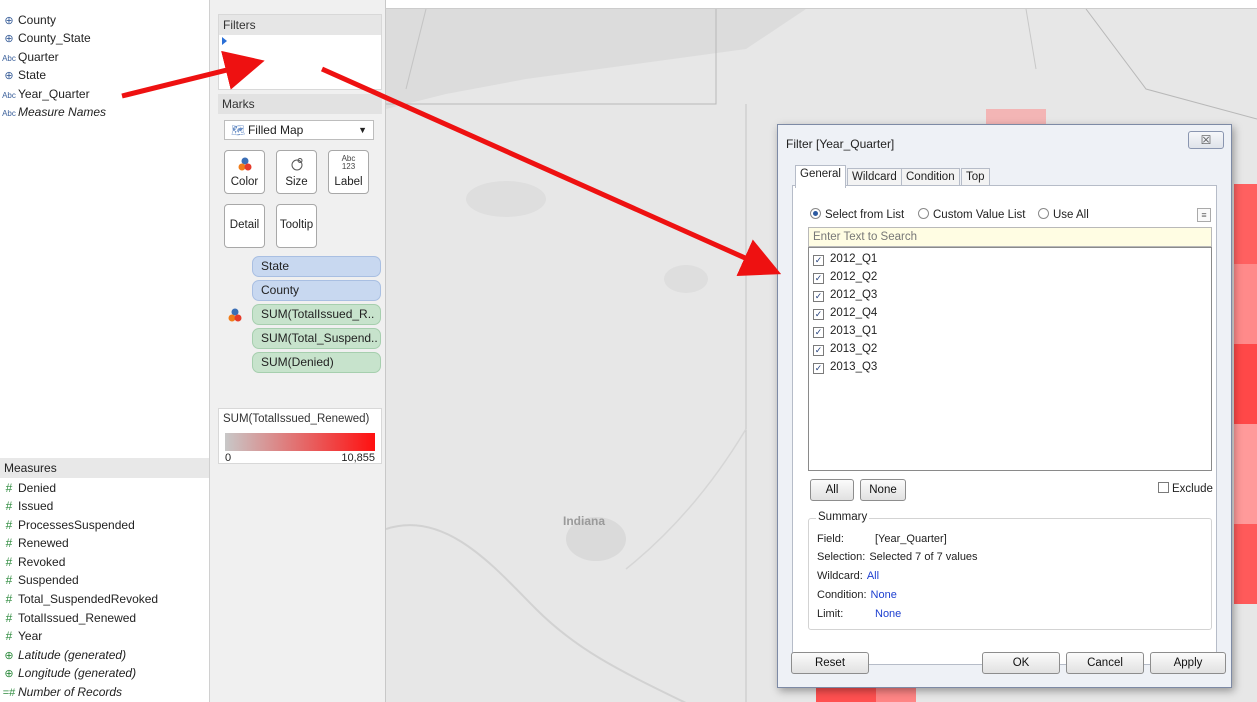 Image resolution: width=1257 pixels, height=702 pixels. What do you see at coordinates (39, 580) in the screenshot?
I see `measure-suspended: # Suspended` at bounding box center [39, 580].